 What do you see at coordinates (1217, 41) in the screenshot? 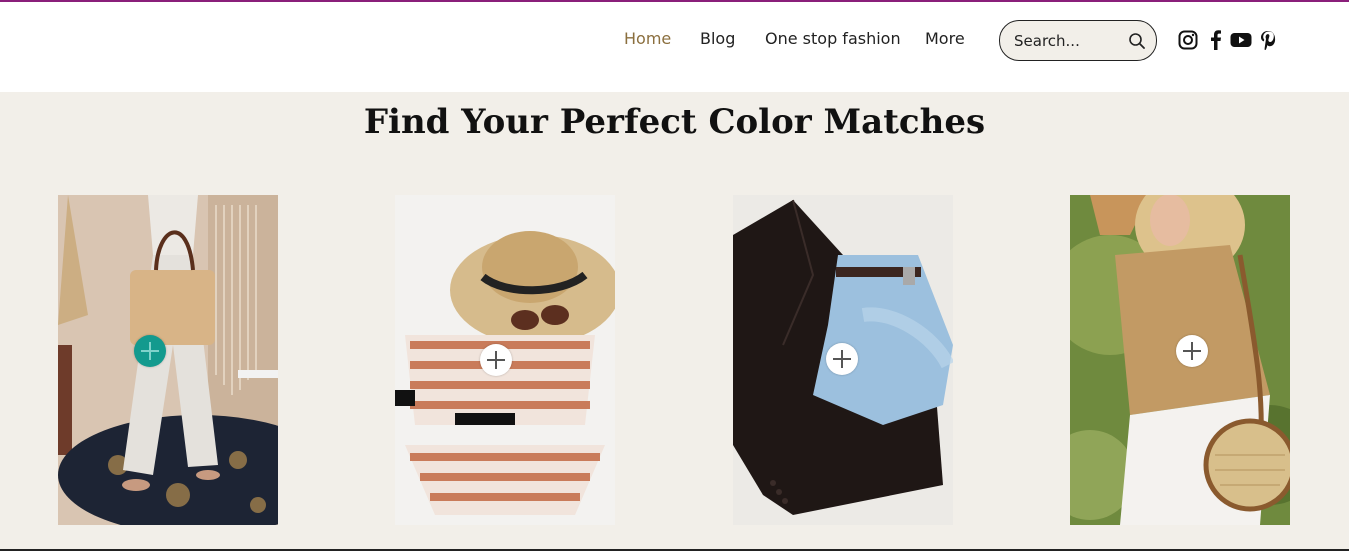
I see `facebook-icon` at bounding box center [1217, 41].